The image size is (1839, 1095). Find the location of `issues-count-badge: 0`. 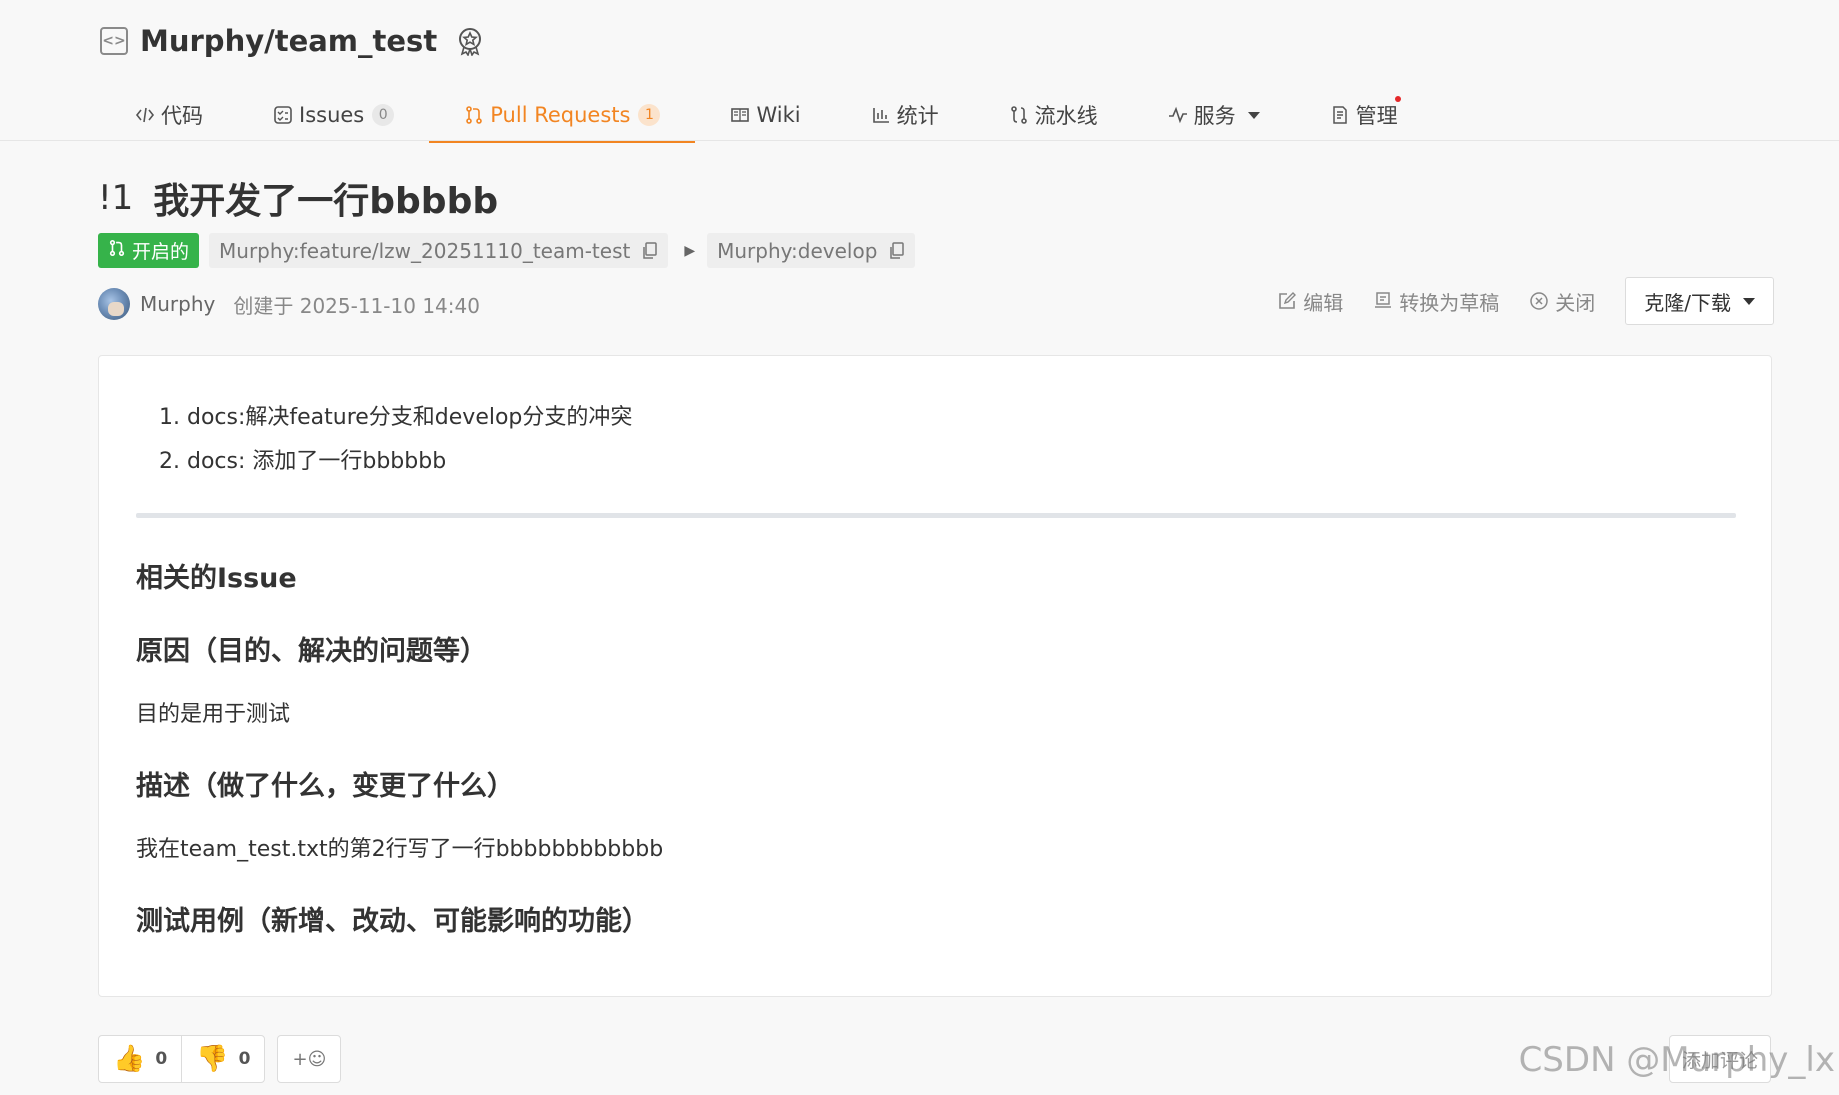

issues-count-badge: 0 is located at coordinates (383, 115).